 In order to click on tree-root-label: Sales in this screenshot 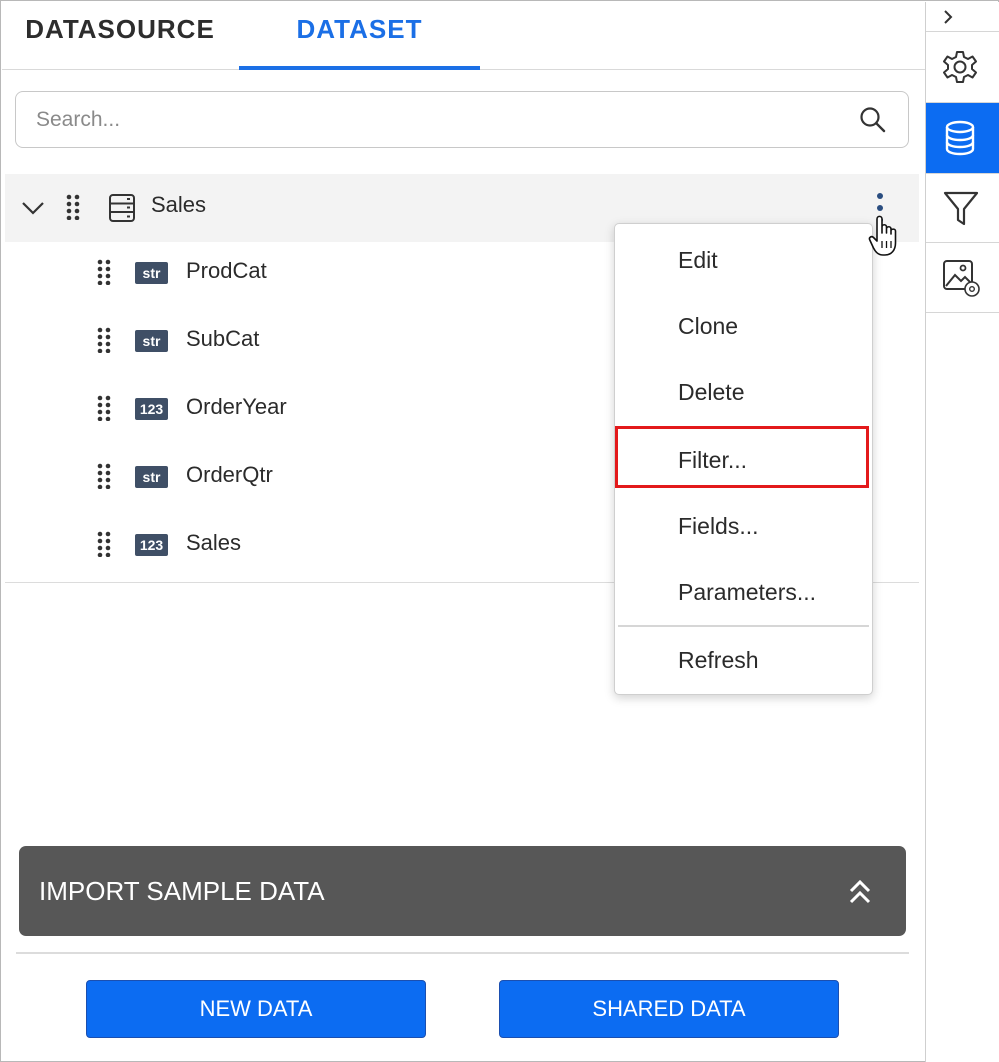, I will do `click(179, 204)`.